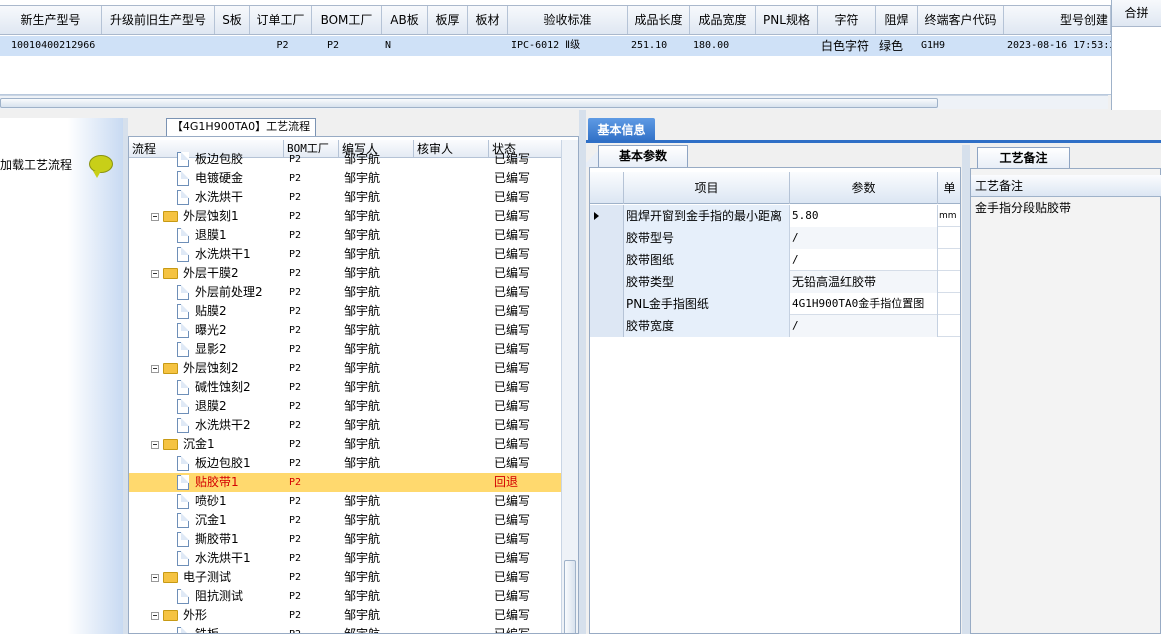 The image size is (1161, 634). Describe the element at coordinates (230, 159) in the screenshot. I see `tree-node: 板边包胶` at that location.